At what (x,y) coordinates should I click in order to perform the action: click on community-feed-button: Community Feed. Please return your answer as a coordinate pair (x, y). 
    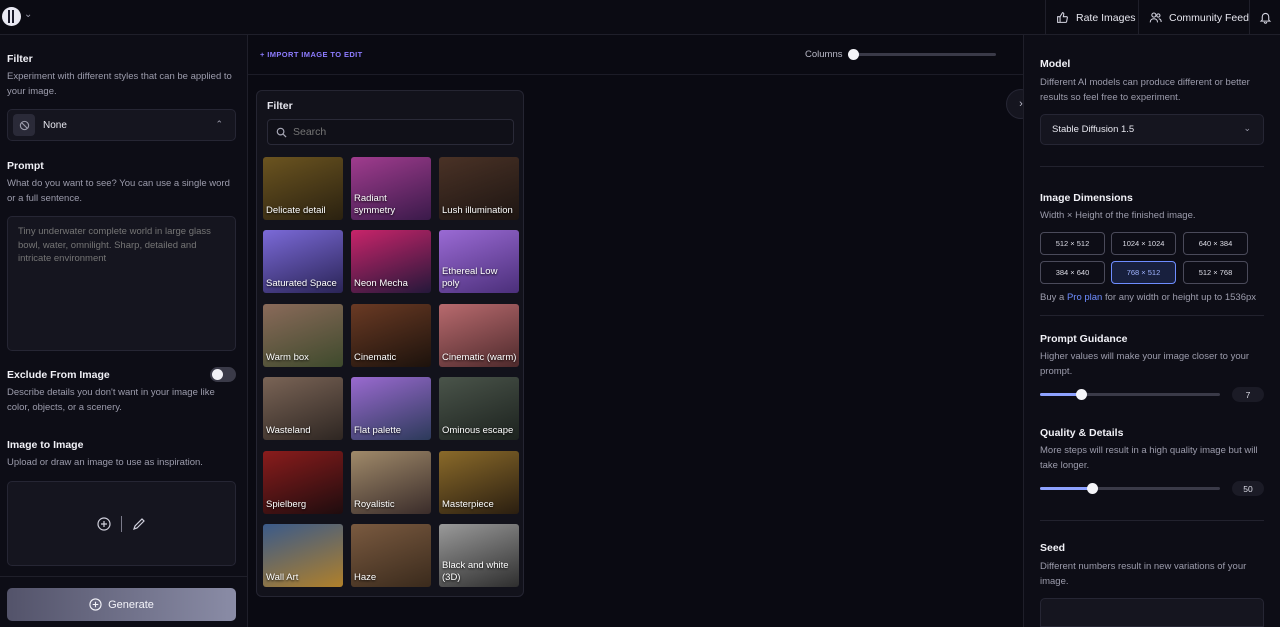
    Looking at the image, I should click on (1198, 17).